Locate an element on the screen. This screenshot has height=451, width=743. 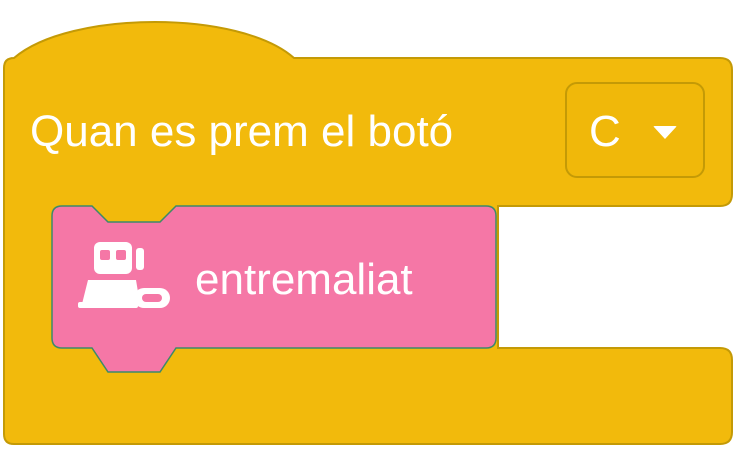
button-dropdown: C is located at coordinates (635, 130).